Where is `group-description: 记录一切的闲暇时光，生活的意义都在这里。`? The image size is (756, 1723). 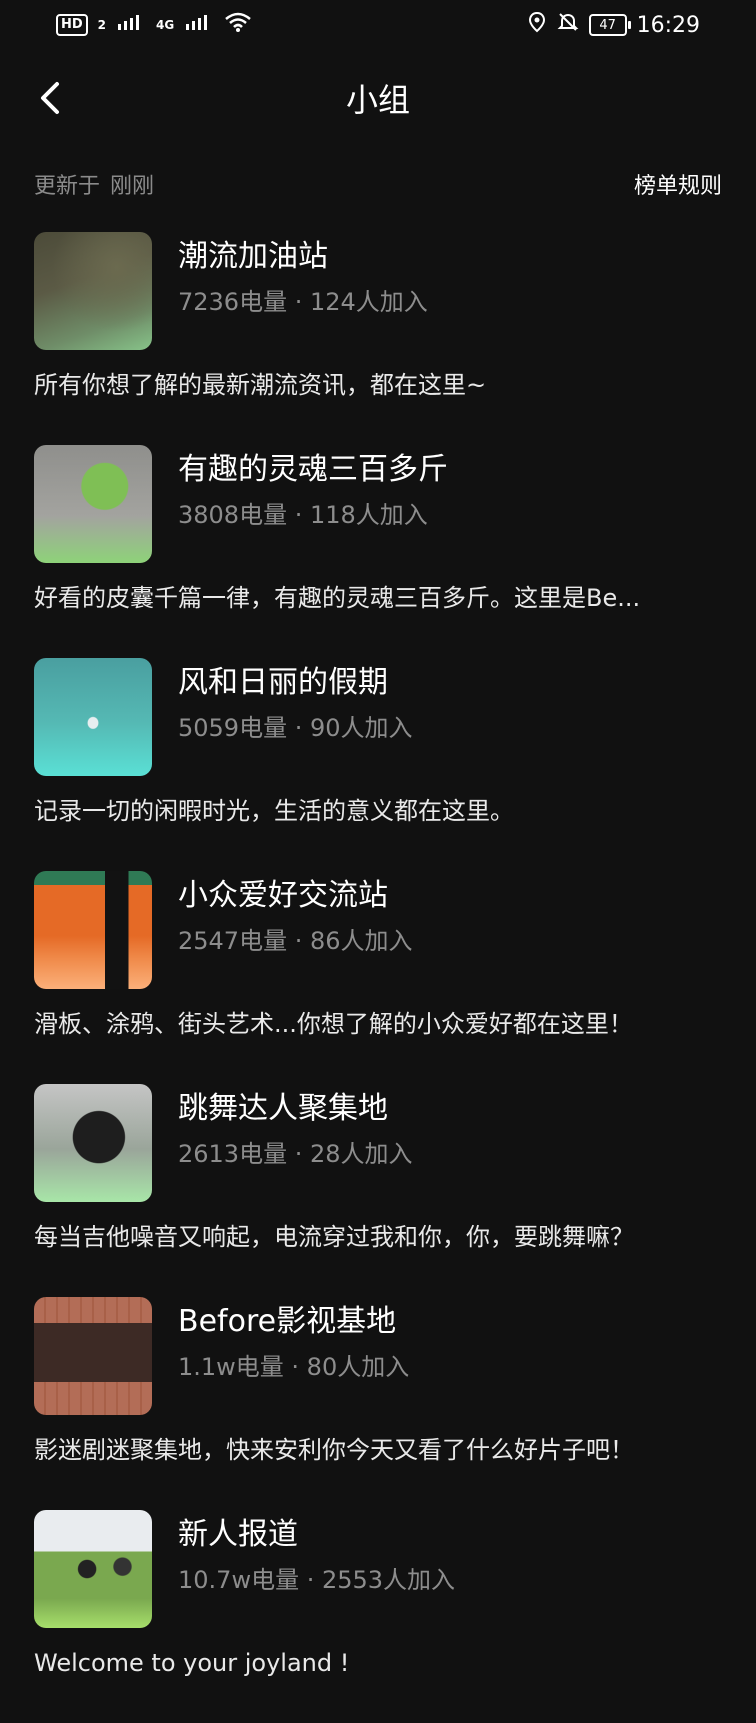 group-description: 记录一切的闲暇时光，生活的意义都在这里。 is located at coordinates (274, 811).